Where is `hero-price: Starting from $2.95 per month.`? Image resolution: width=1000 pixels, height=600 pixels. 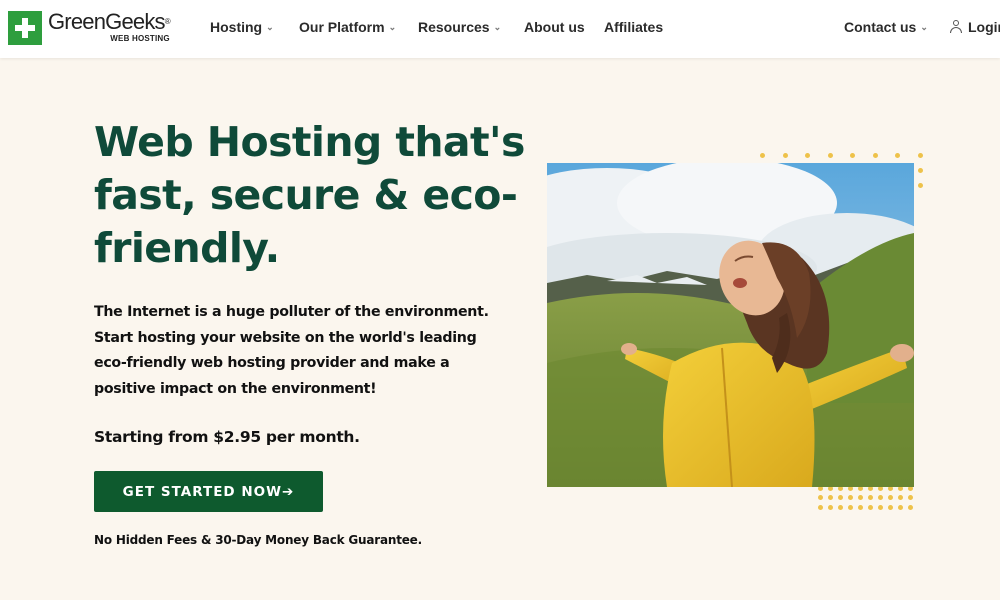 hero-price: Starting from $2.95 per month. is located at coordinates (227, 437).